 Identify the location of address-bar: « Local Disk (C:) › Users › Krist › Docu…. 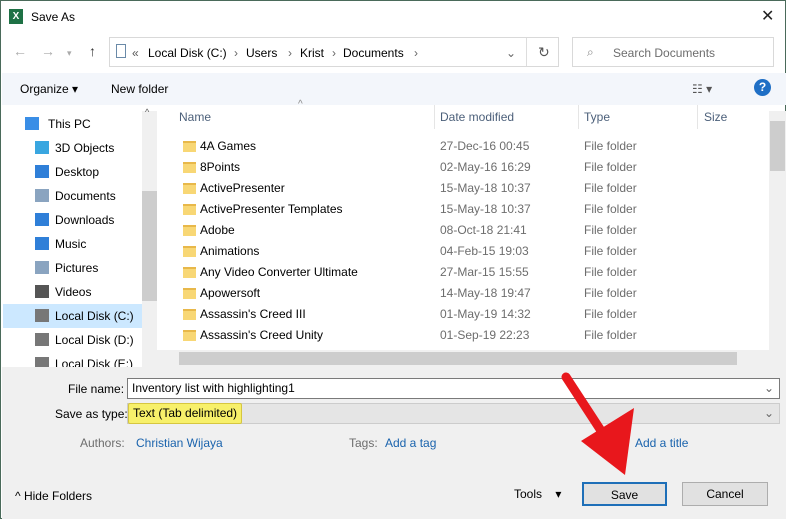
(334, 52).